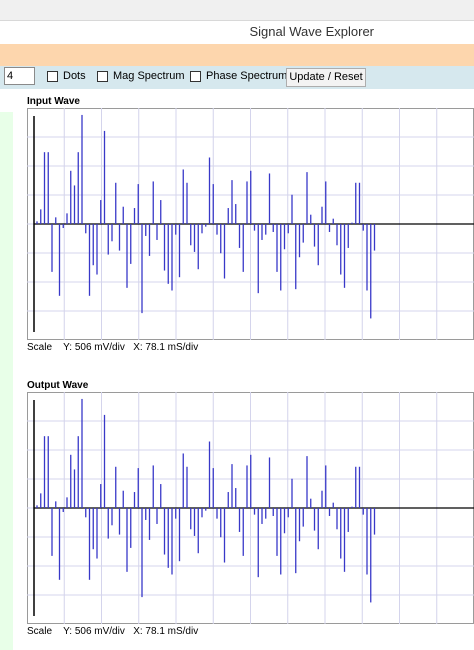 The width and height of the screenshot is (474, 650). I want to click on update-reset-button: Update / Reset, so click(326, 77).